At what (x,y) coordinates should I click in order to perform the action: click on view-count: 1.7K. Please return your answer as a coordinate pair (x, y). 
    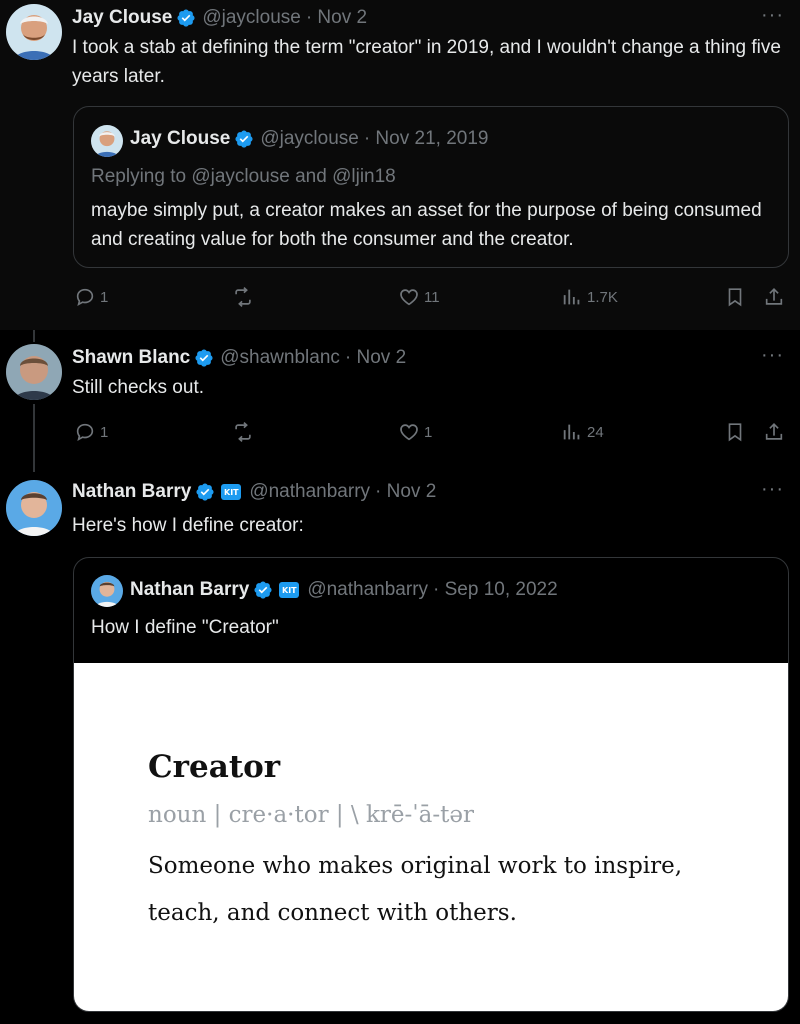
    Looking at the image, I should click on (602, 297).